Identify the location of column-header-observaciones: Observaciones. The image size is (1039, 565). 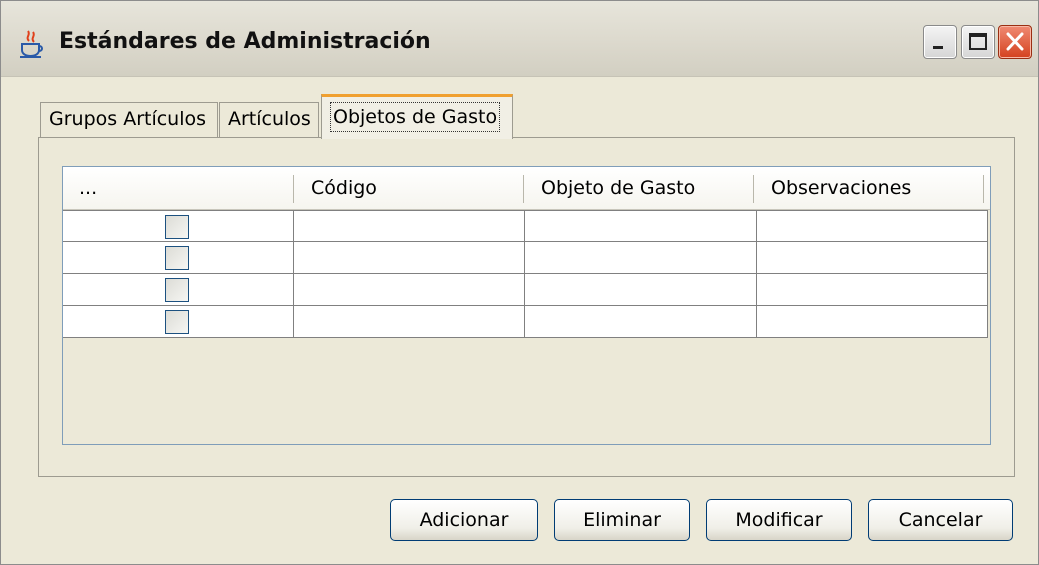
(869, 188).